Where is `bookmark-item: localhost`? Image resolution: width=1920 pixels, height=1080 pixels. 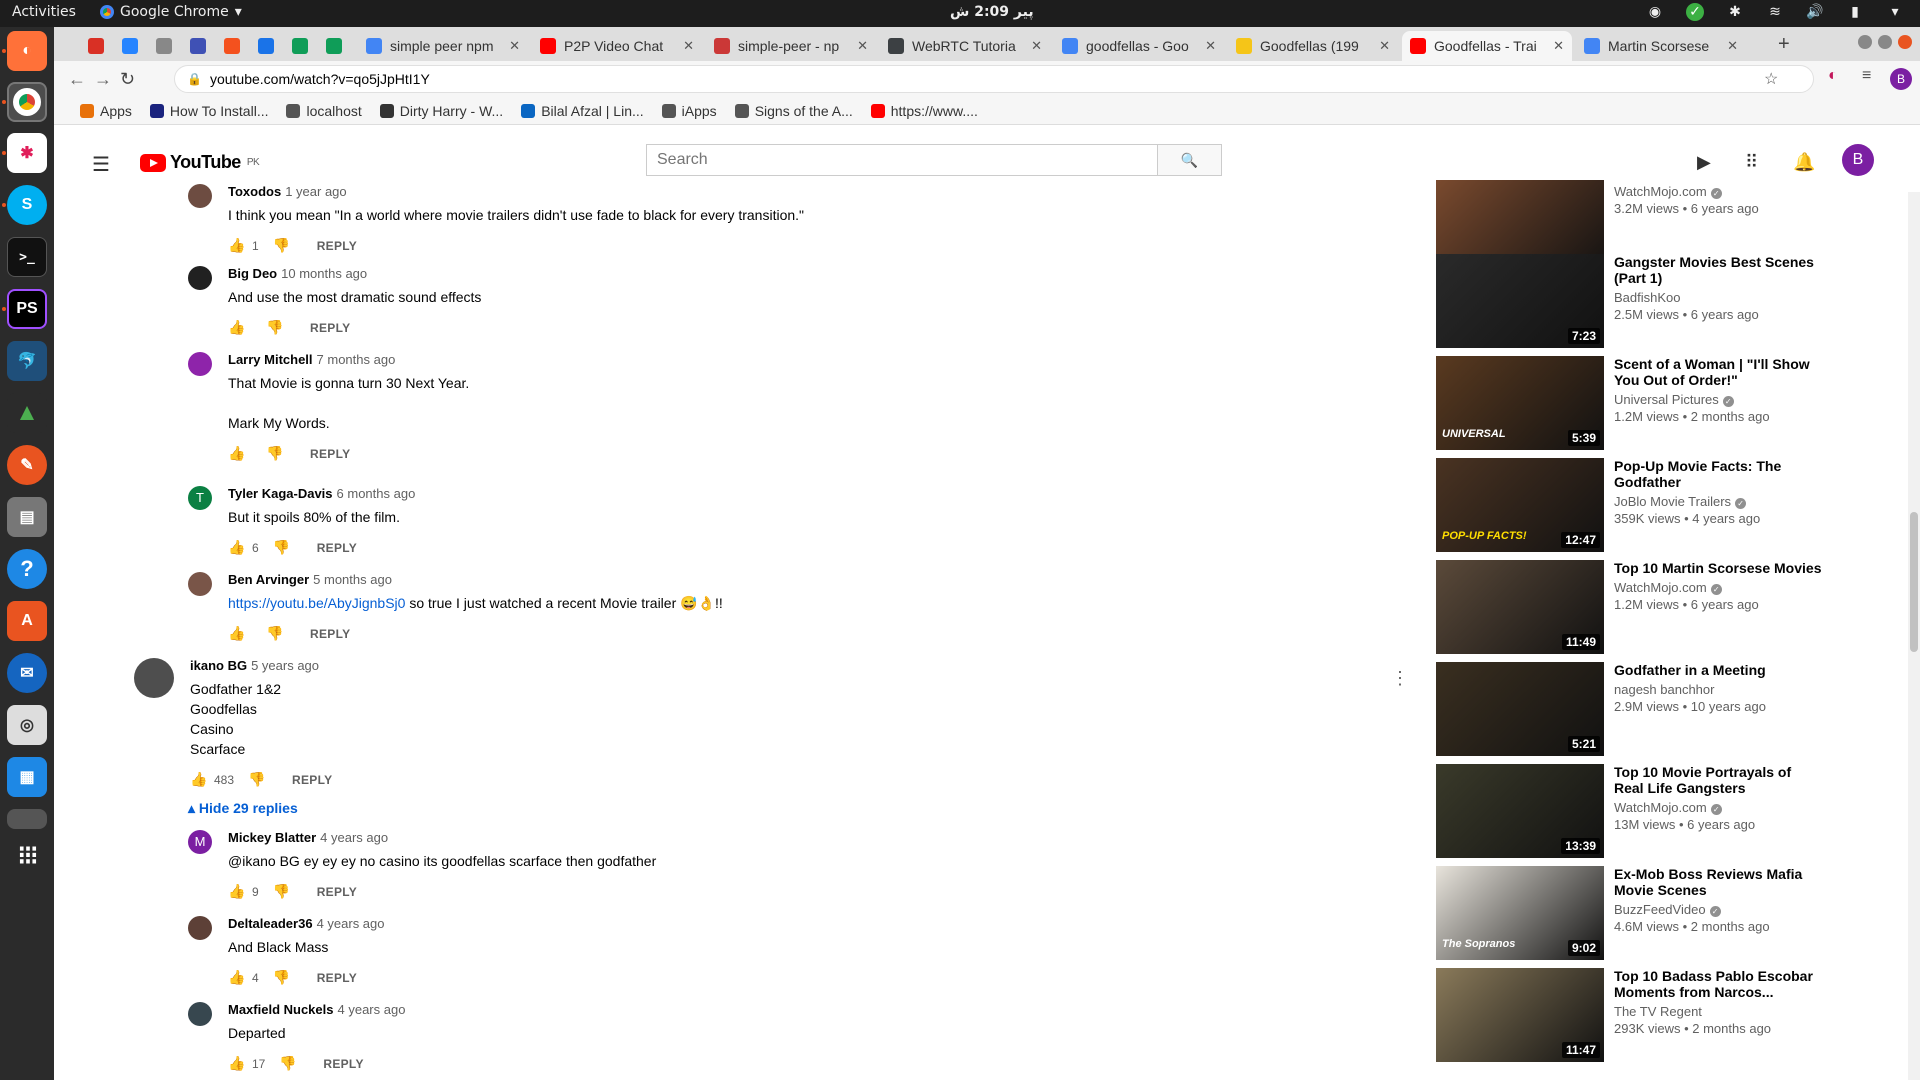
bookmark-item: localhost is located at coordinates (324, 111).